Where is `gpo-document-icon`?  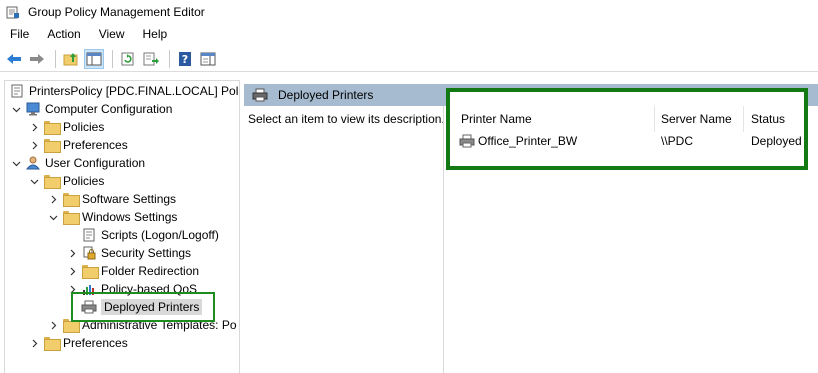 gpo-document-icon is located at coordinates (17, 91).